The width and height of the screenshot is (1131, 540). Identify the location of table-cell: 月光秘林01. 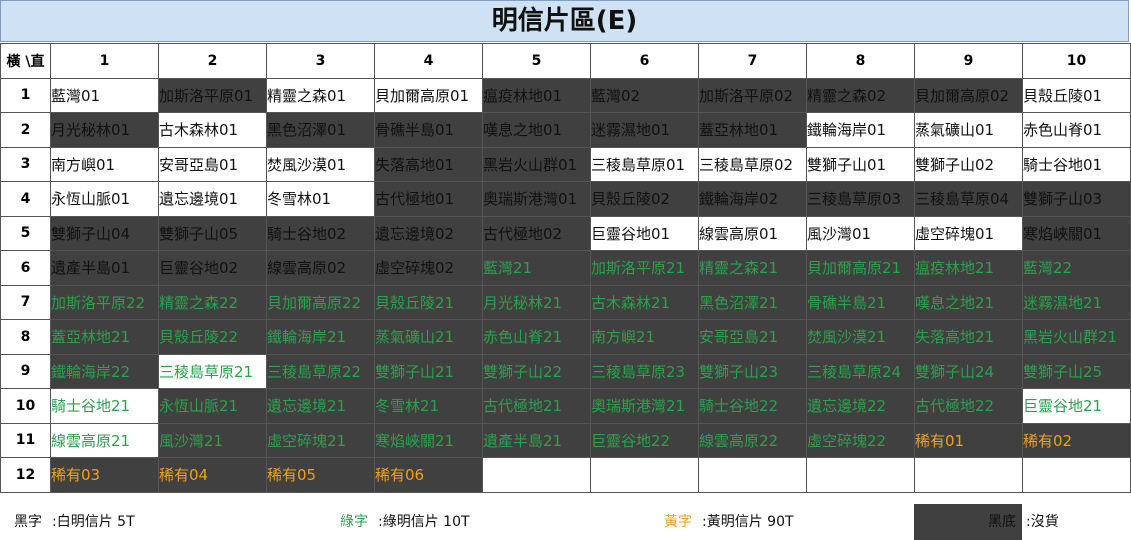
(104, 130).